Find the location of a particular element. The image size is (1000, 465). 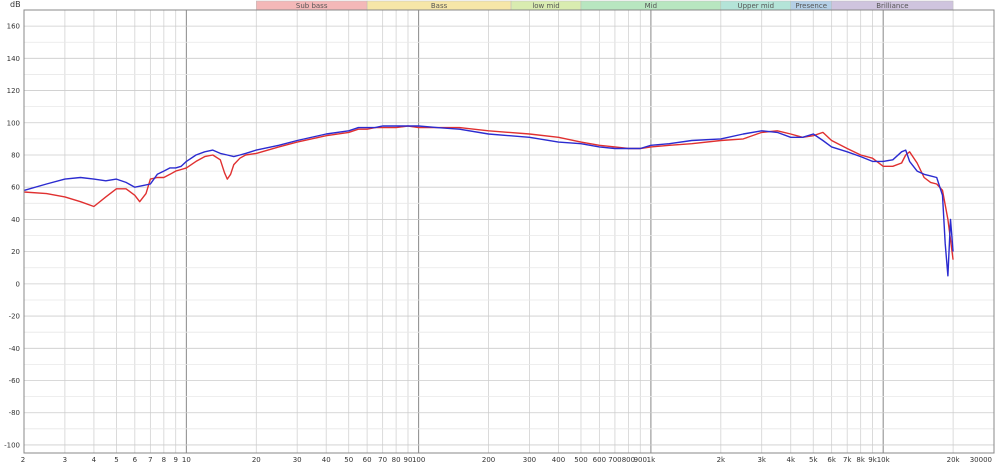

y-tick-label: 40 is located at coordinates (15, 220).